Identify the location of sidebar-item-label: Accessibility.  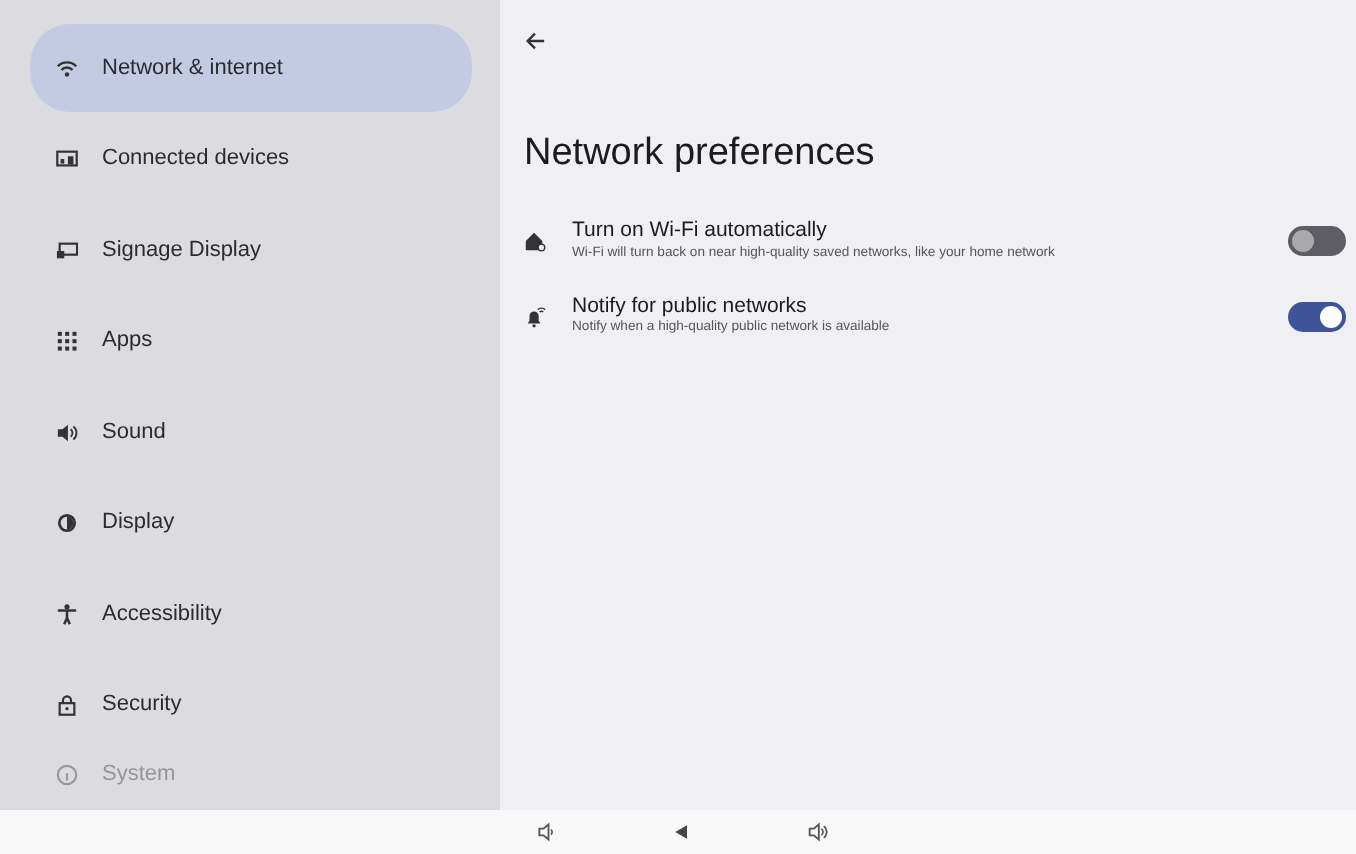
(162, 614).